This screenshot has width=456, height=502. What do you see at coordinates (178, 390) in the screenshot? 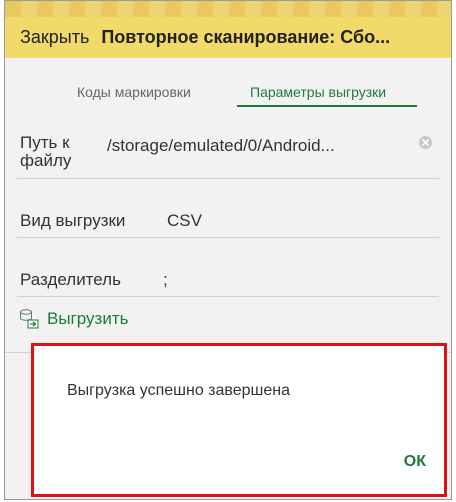
I see `dialog-message: Выгрузка успешно завершена` at bounding box center [178, 390].